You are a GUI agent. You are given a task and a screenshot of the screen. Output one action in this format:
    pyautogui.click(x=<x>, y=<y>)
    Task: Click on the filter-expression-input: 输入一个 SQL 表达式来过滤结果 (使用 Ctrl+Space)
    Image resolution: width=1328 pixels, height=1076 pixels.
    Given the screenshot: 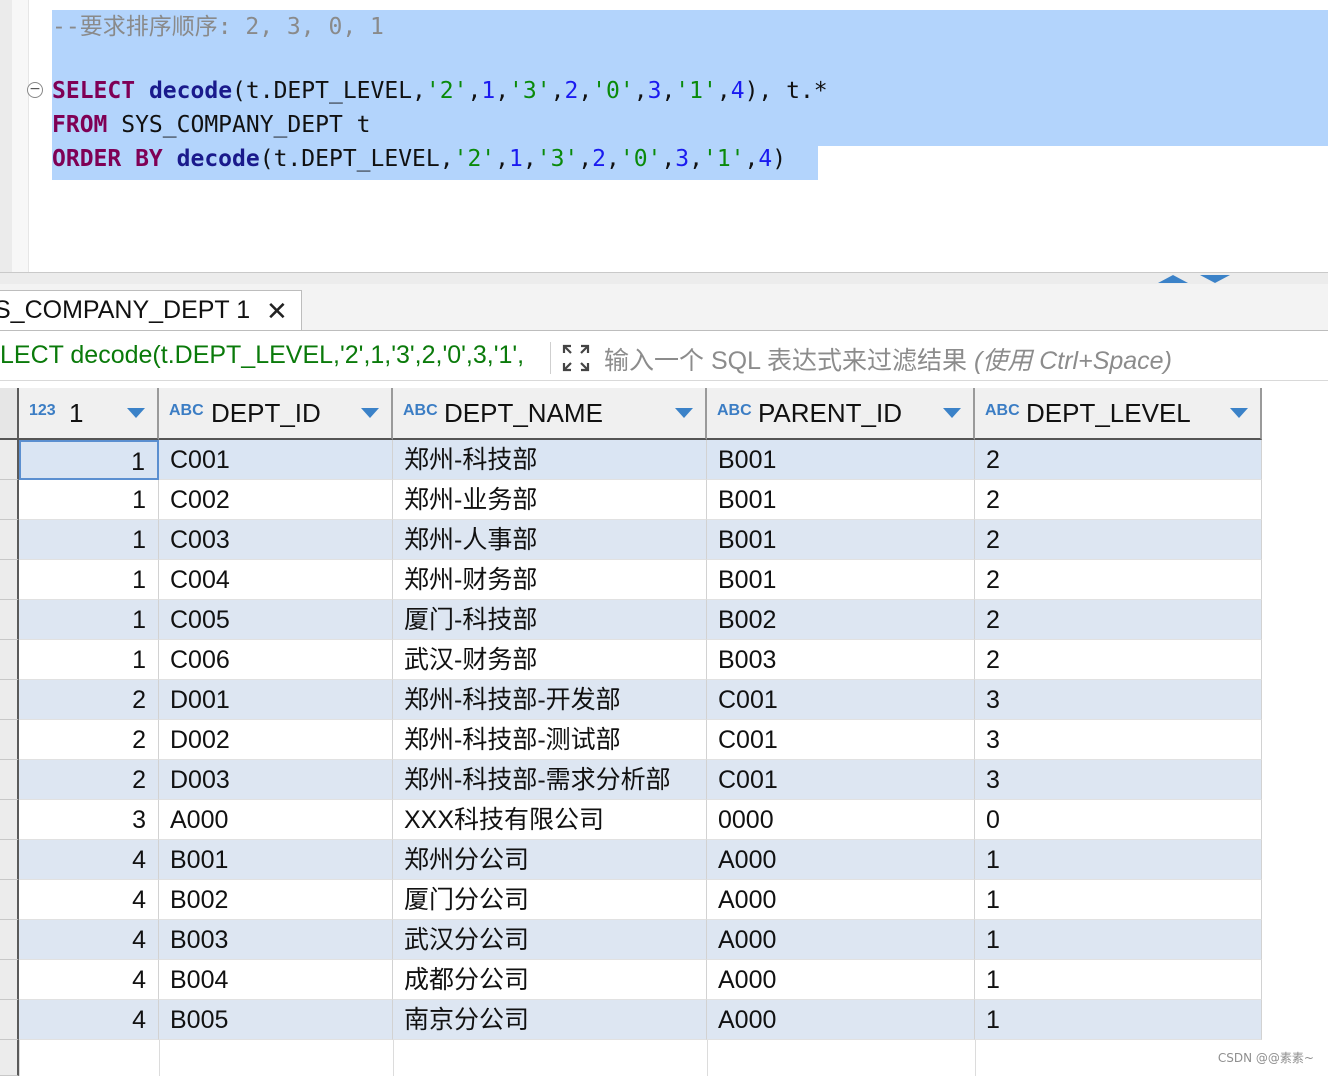 What is the action you would take?
    pyautogui.click(x=888, y=359)
    